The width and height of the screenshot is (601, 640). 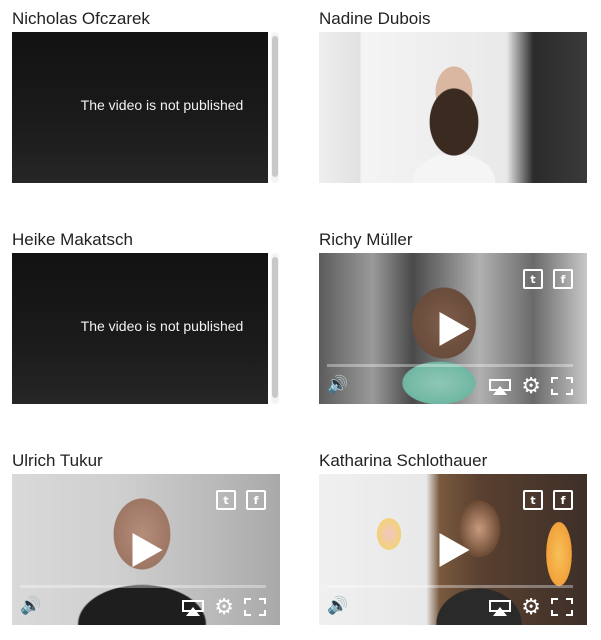 I want to click on actor-name: Nicholas Ofczarek, so click(x=81, y=18).